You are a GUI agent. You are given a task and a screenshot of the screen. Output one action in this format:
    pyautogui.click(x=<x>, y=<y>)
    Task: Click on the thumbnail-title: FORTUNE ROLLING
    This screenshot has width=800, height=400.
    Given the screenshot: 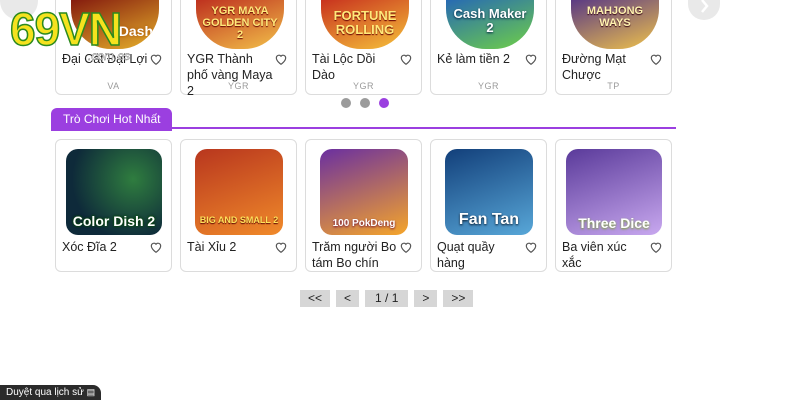 What is the action you would take?
    pyautogui.click(x=365, y=22)
    